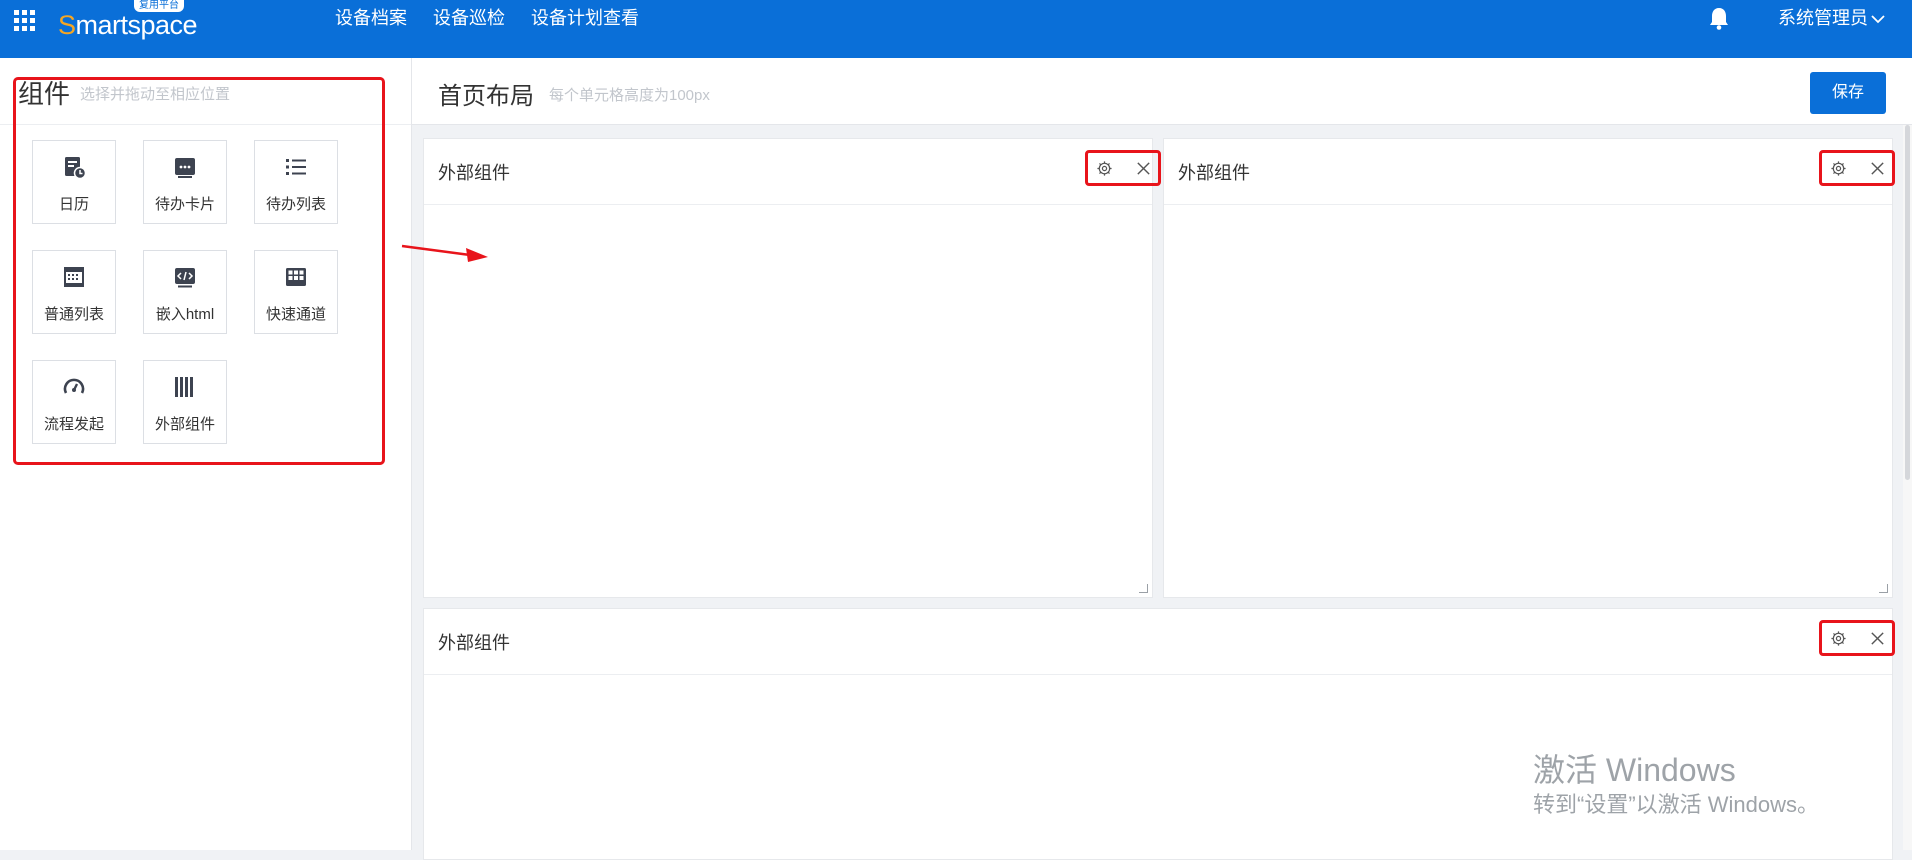  Describe the element at coordinates (629, 95) in the screenshot. I see `page-hint: 每个单元格高度为100px` at that location.